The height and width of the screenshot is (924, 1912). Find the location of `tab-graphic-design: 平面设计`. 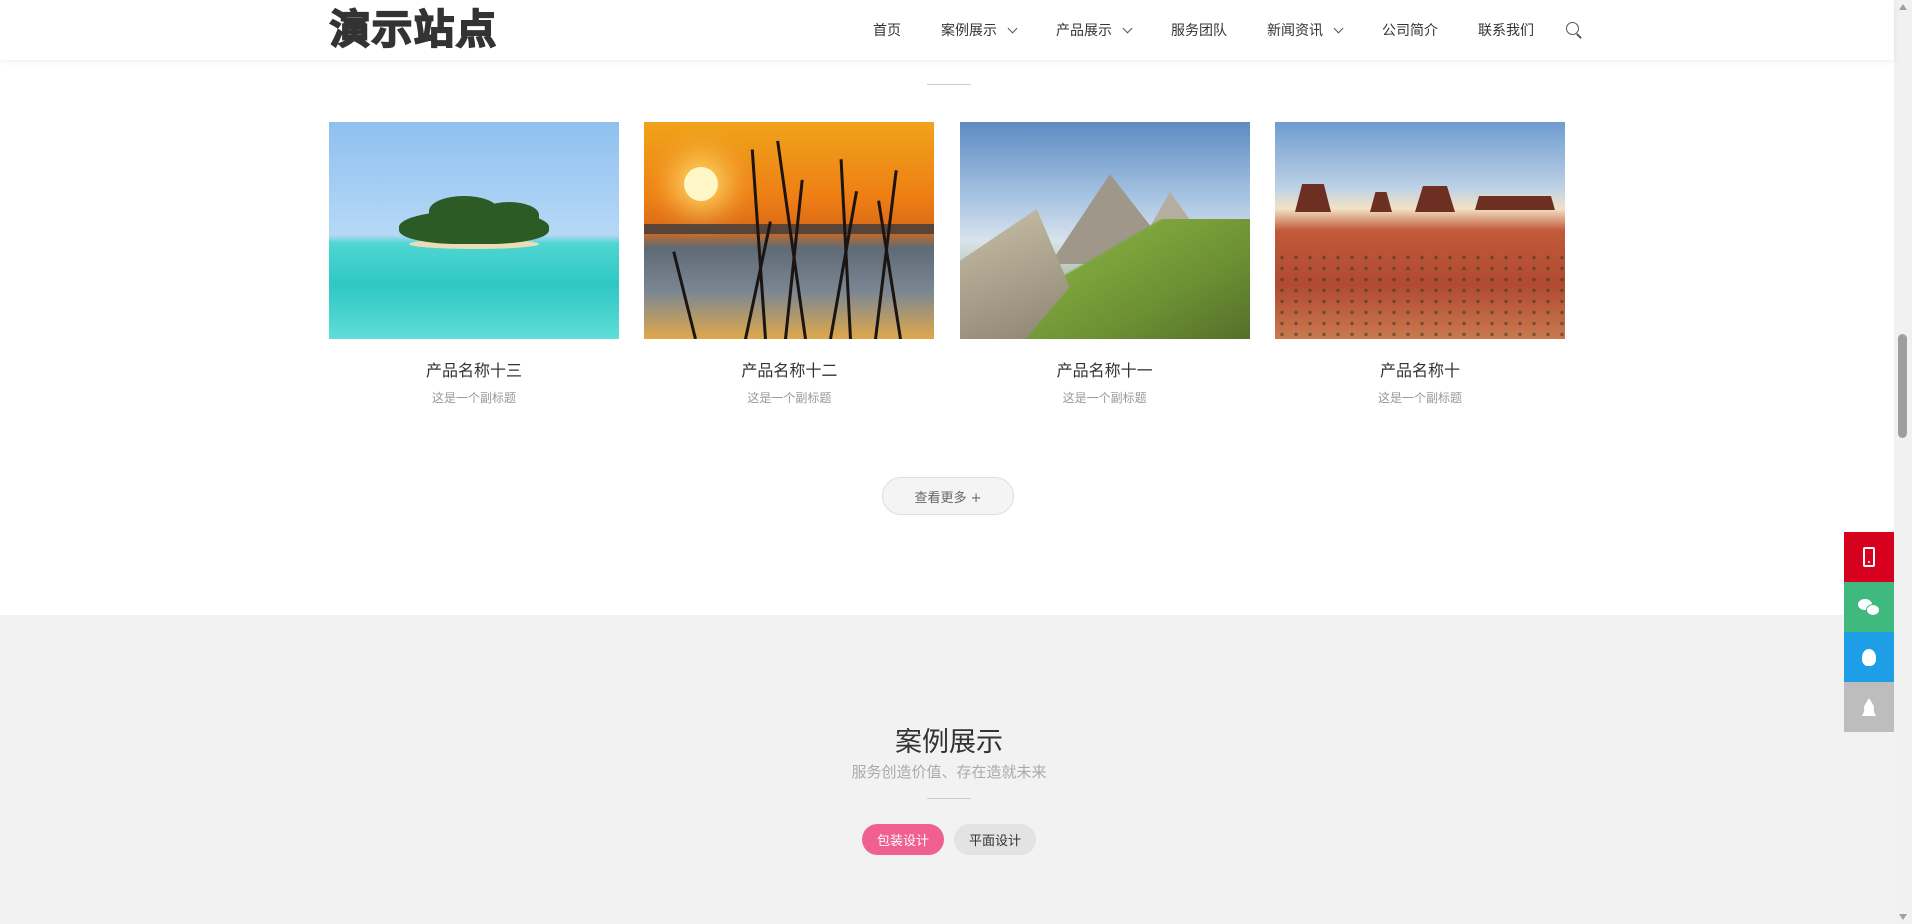

tab-graphic-design: 平面设计 is located at coordinates (995, 839).